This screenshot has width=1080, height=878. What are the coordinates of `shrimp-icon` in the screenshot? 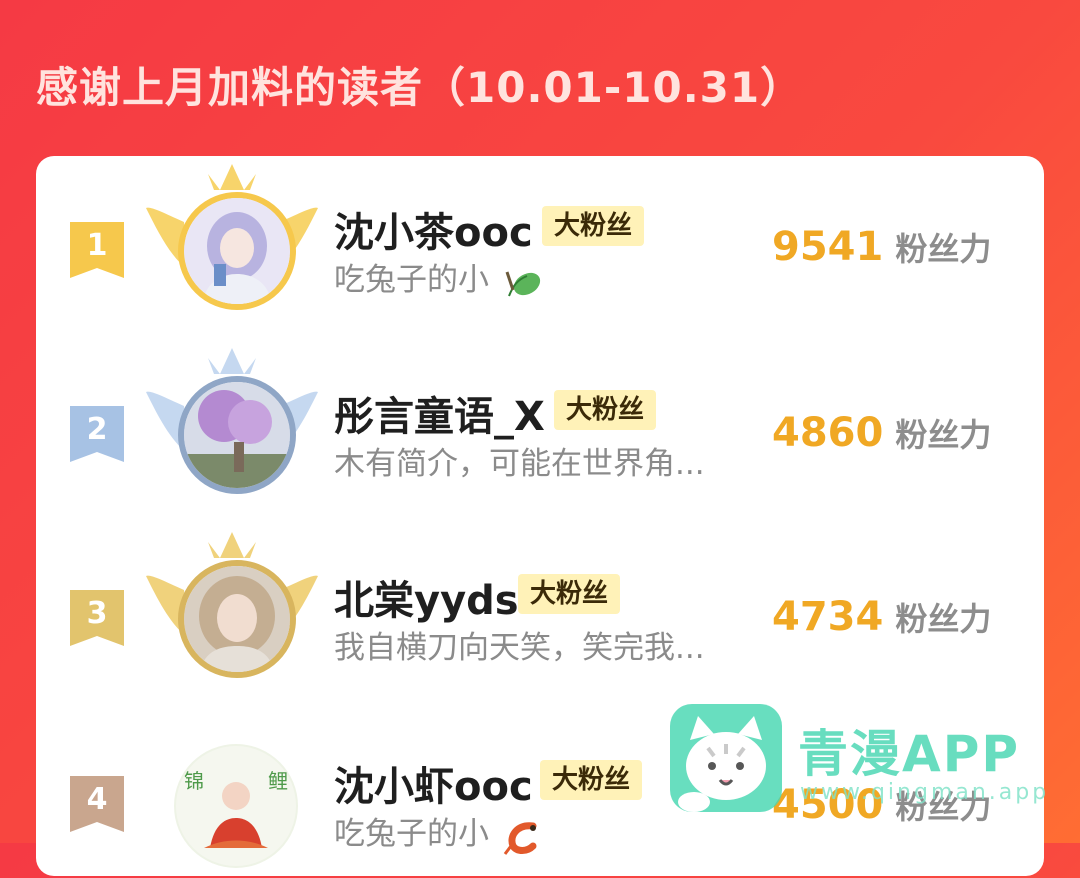 It's located at (520, 838).